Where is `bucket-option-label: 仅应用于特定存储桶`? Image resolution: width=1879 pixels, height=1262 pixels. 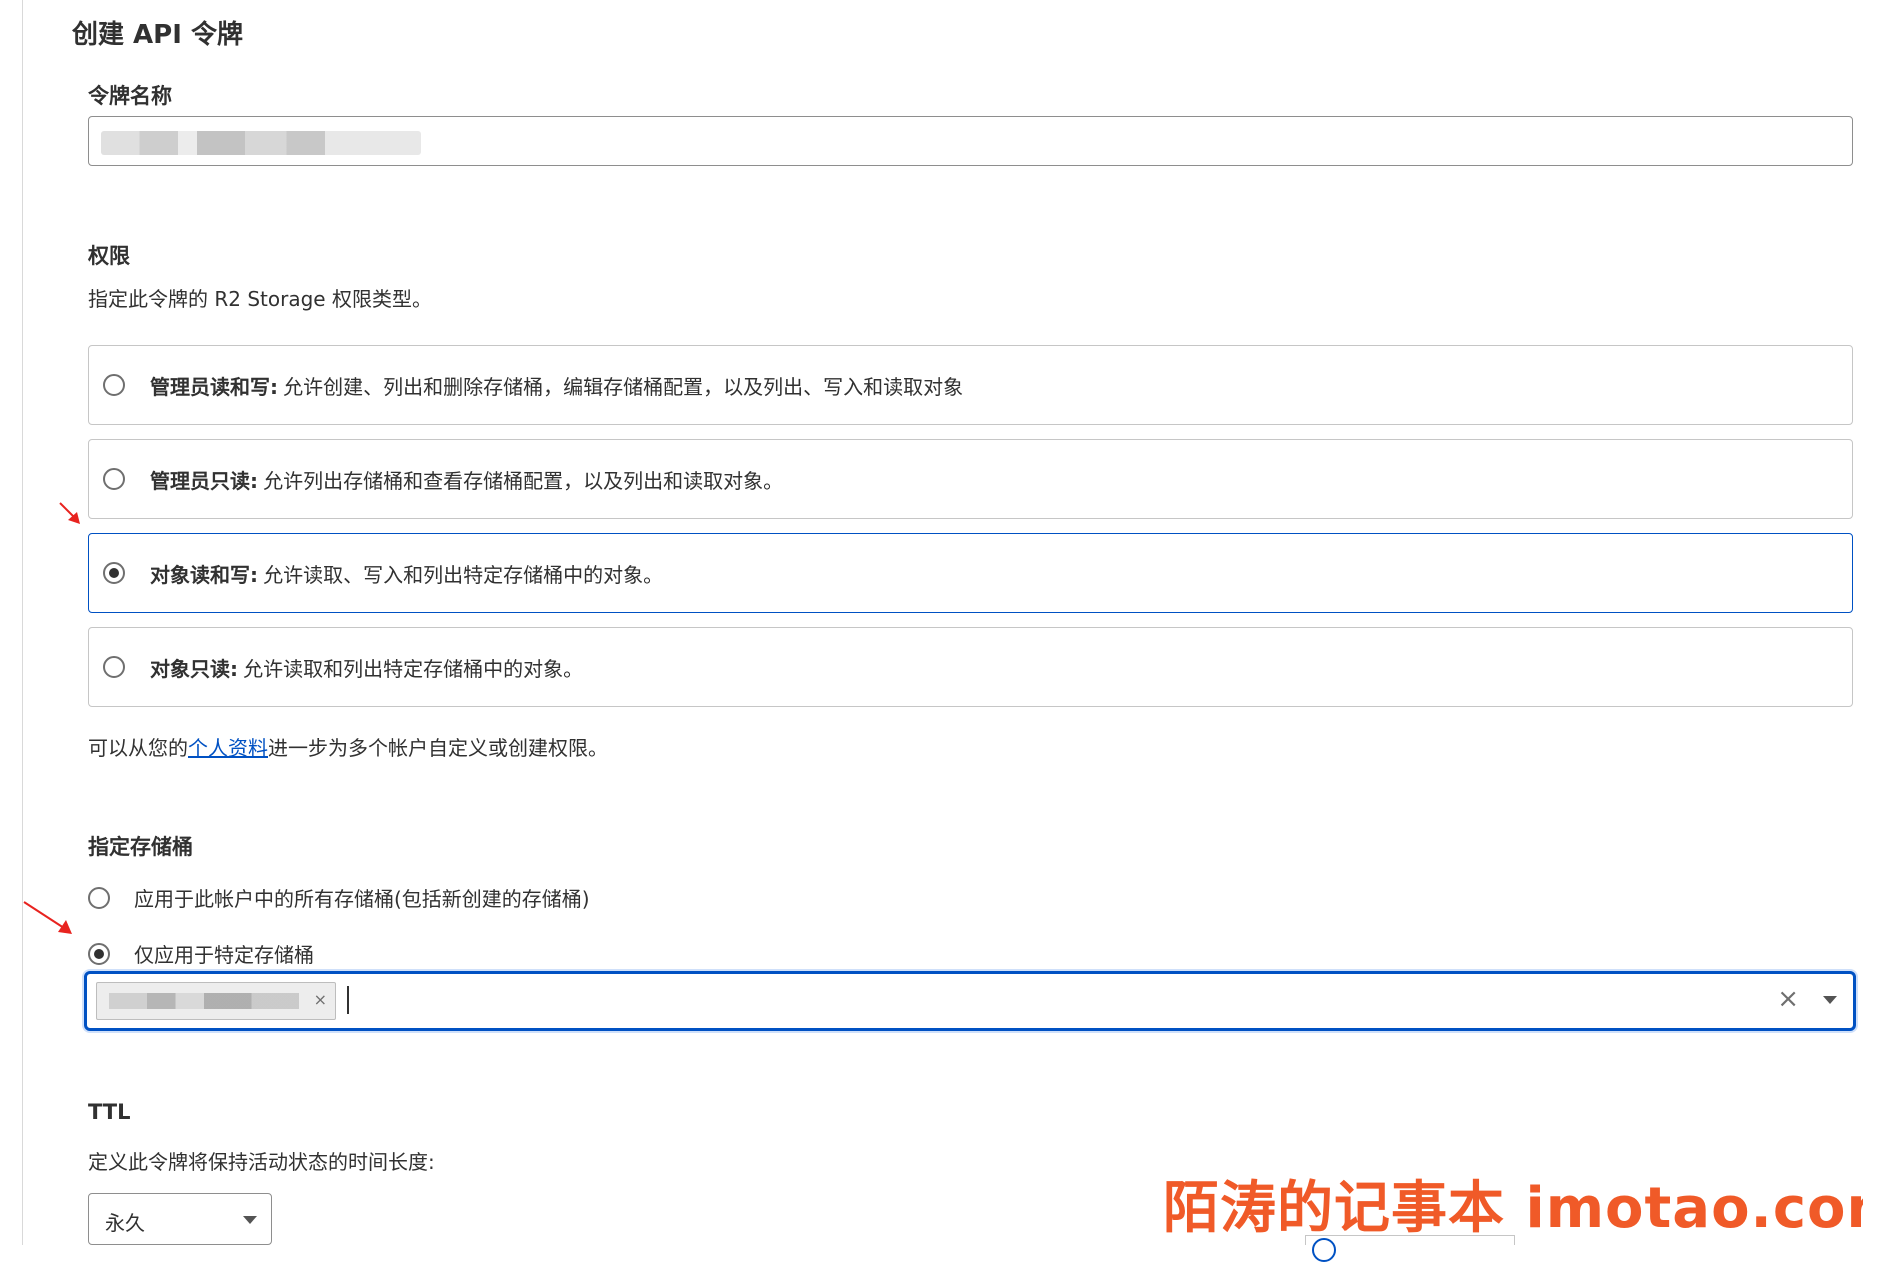
bucket-option-label: 仅应用于特定存储桶 is located at coordinates (224, 955).